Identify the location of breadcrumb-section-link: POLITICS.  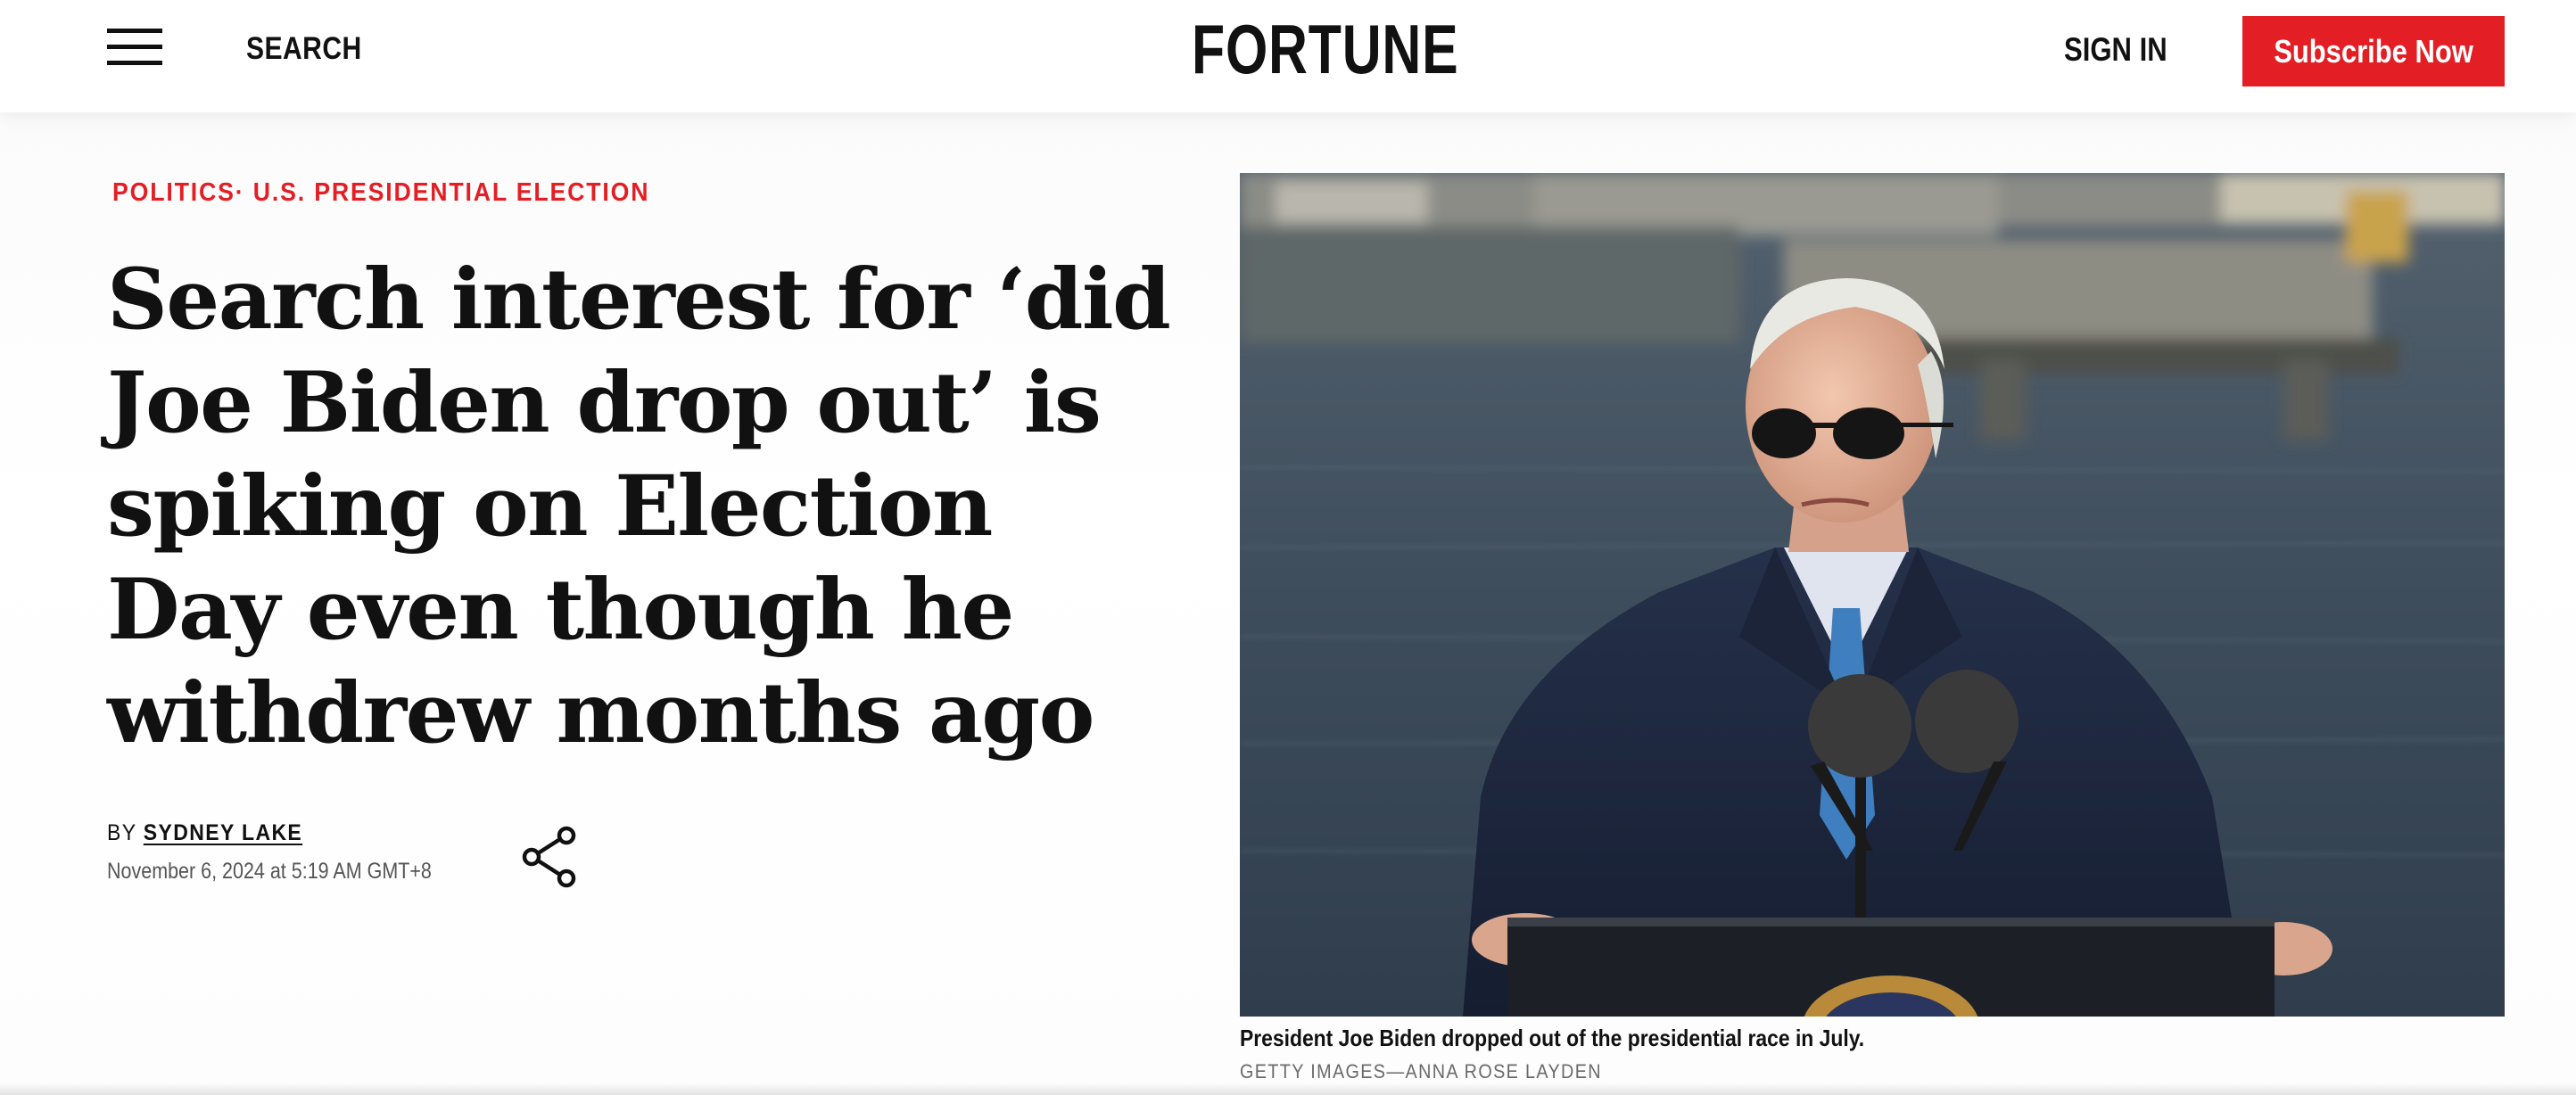
(174, 192).